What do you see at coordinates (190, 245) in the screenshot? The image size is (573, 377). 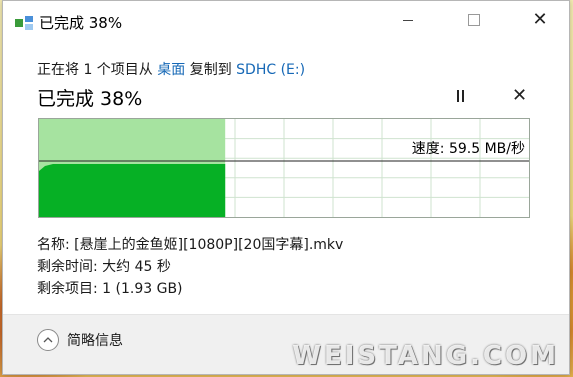 I see `file-name: 名称: [悬崖上的金鱼姬][1080P][20国字幕].mkv` at bounding box center [190, 245].